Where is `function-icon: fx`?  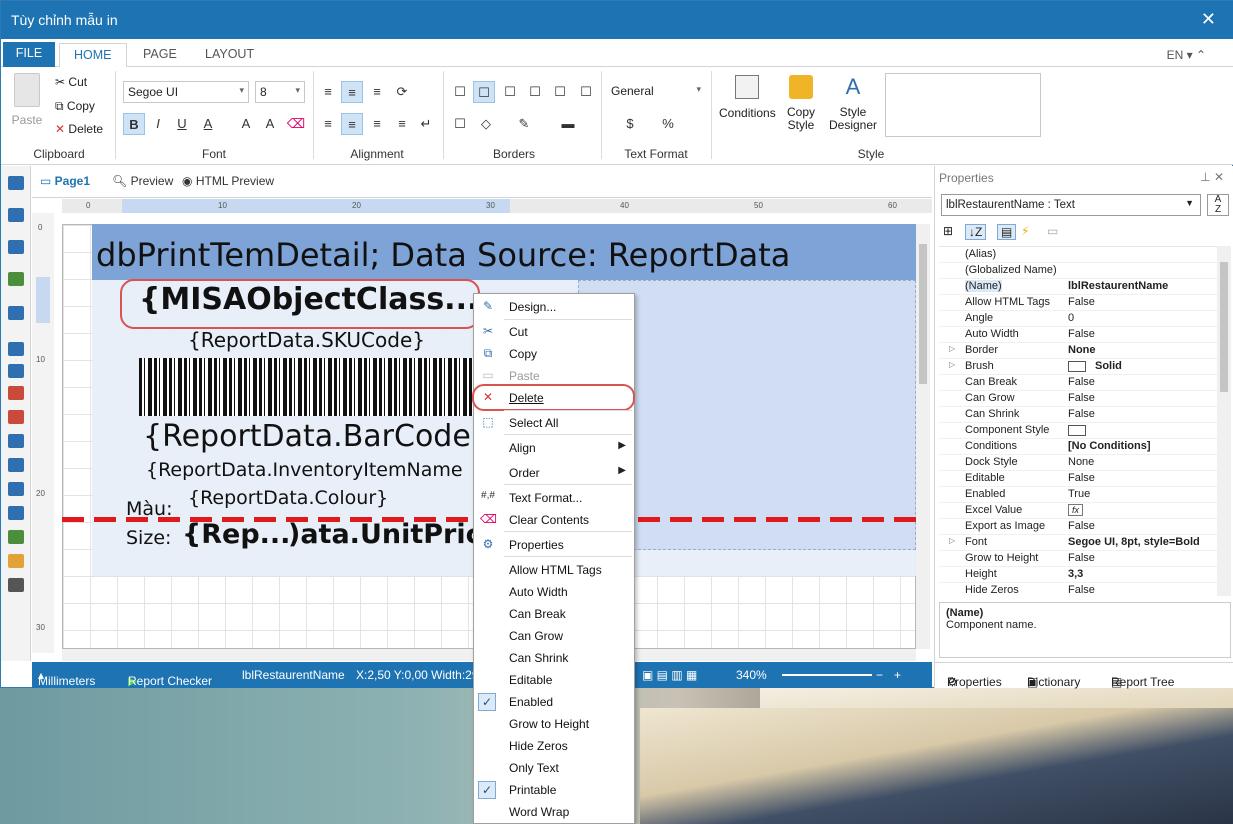 function-icon: fx is located at coordinates (1076, 510).